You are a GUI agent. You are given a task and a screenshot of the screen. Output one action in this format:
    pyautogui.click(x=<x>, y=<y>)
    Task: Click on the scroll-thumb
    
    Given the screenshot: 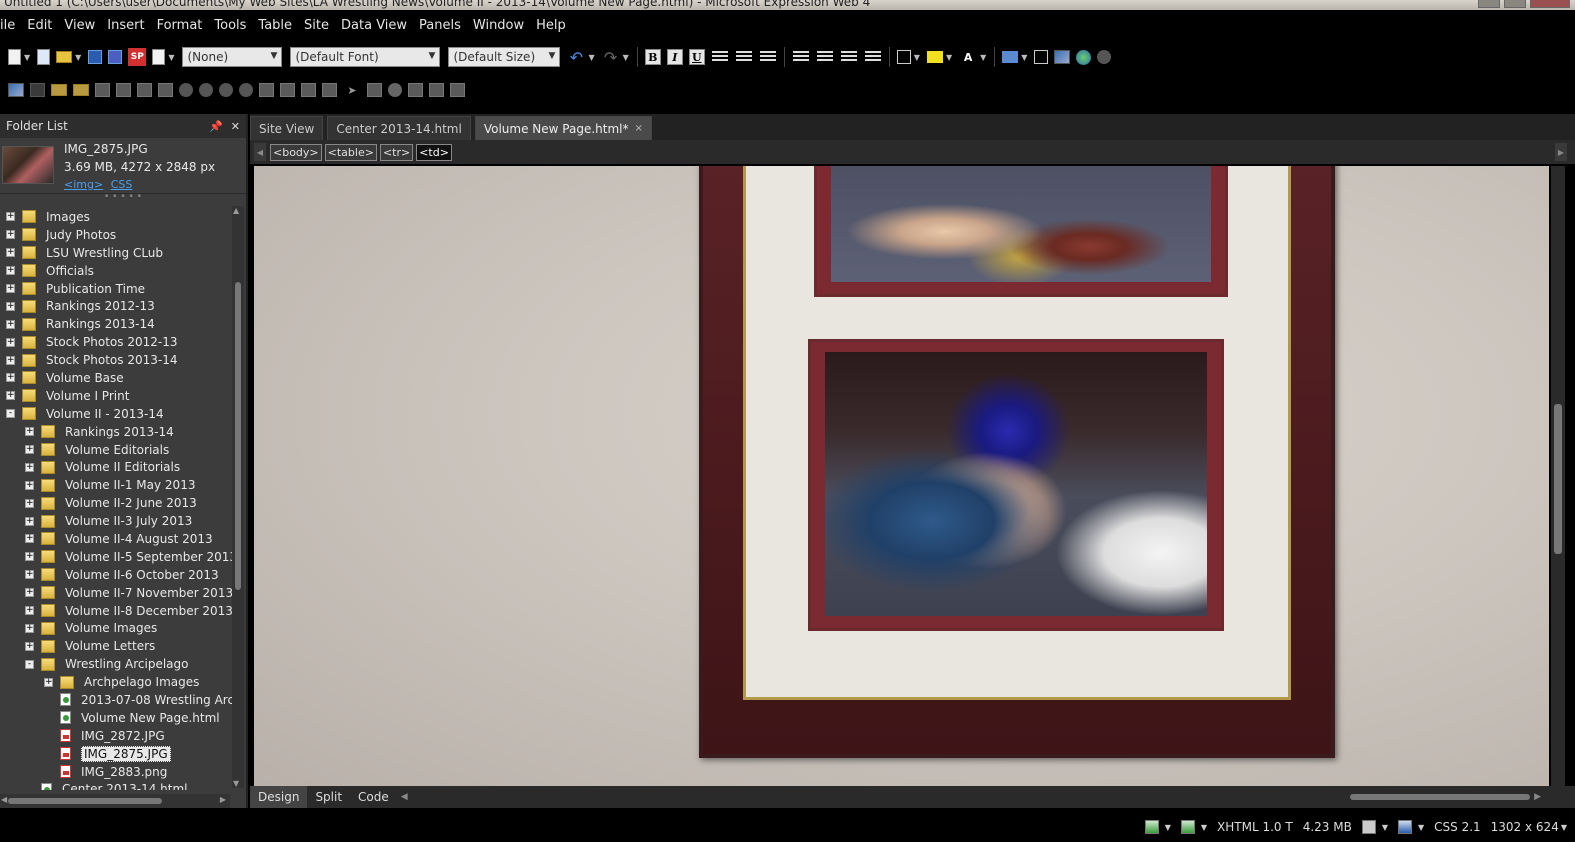 What is the action you would take?
    pyautogui.click(x=1558, y=479)
    